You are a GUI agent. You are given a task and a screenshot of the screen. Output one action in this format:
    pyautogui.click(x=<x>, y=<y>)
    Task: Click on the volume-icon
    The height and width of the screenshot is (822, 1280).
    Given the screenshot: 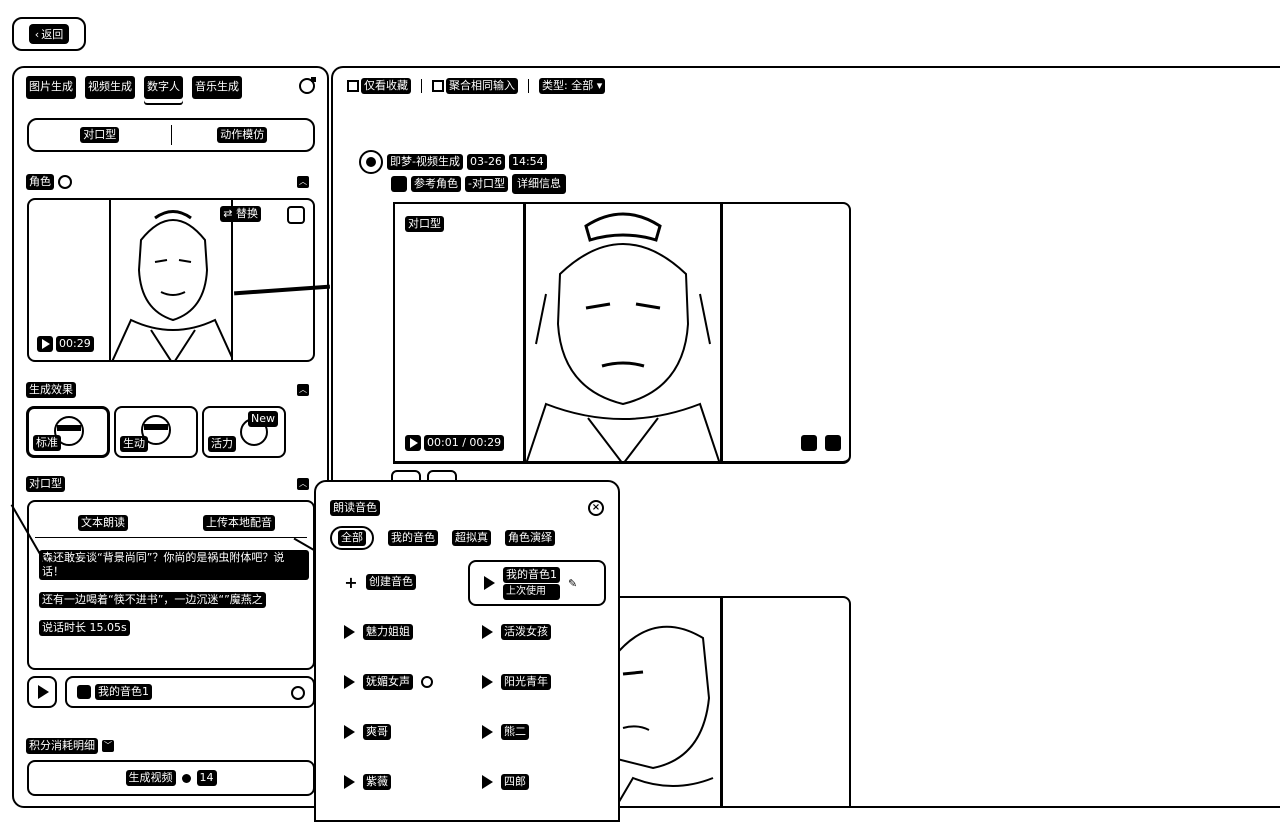 What is the action you would take?
    pyautogui.click(x=809, y=443)
    